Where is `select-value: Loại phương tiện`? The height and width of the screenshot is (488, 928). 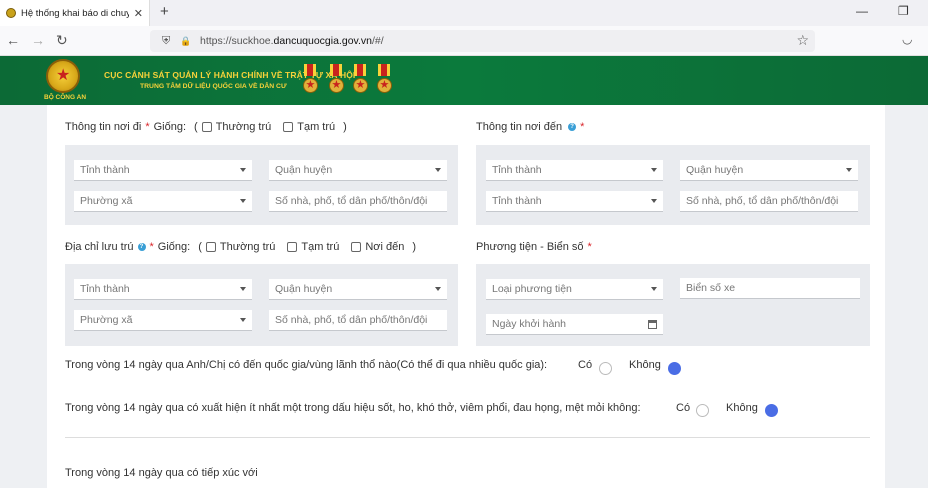 select-value: Loại phương tiện is located at coordinates (532, 289).